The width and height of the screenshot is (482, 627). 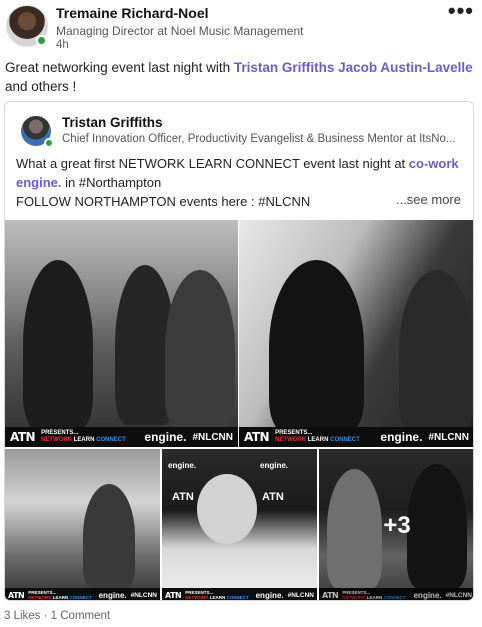 I want to click on author-name: Tremaine Richard-Noel, so click(x=132, y=13).